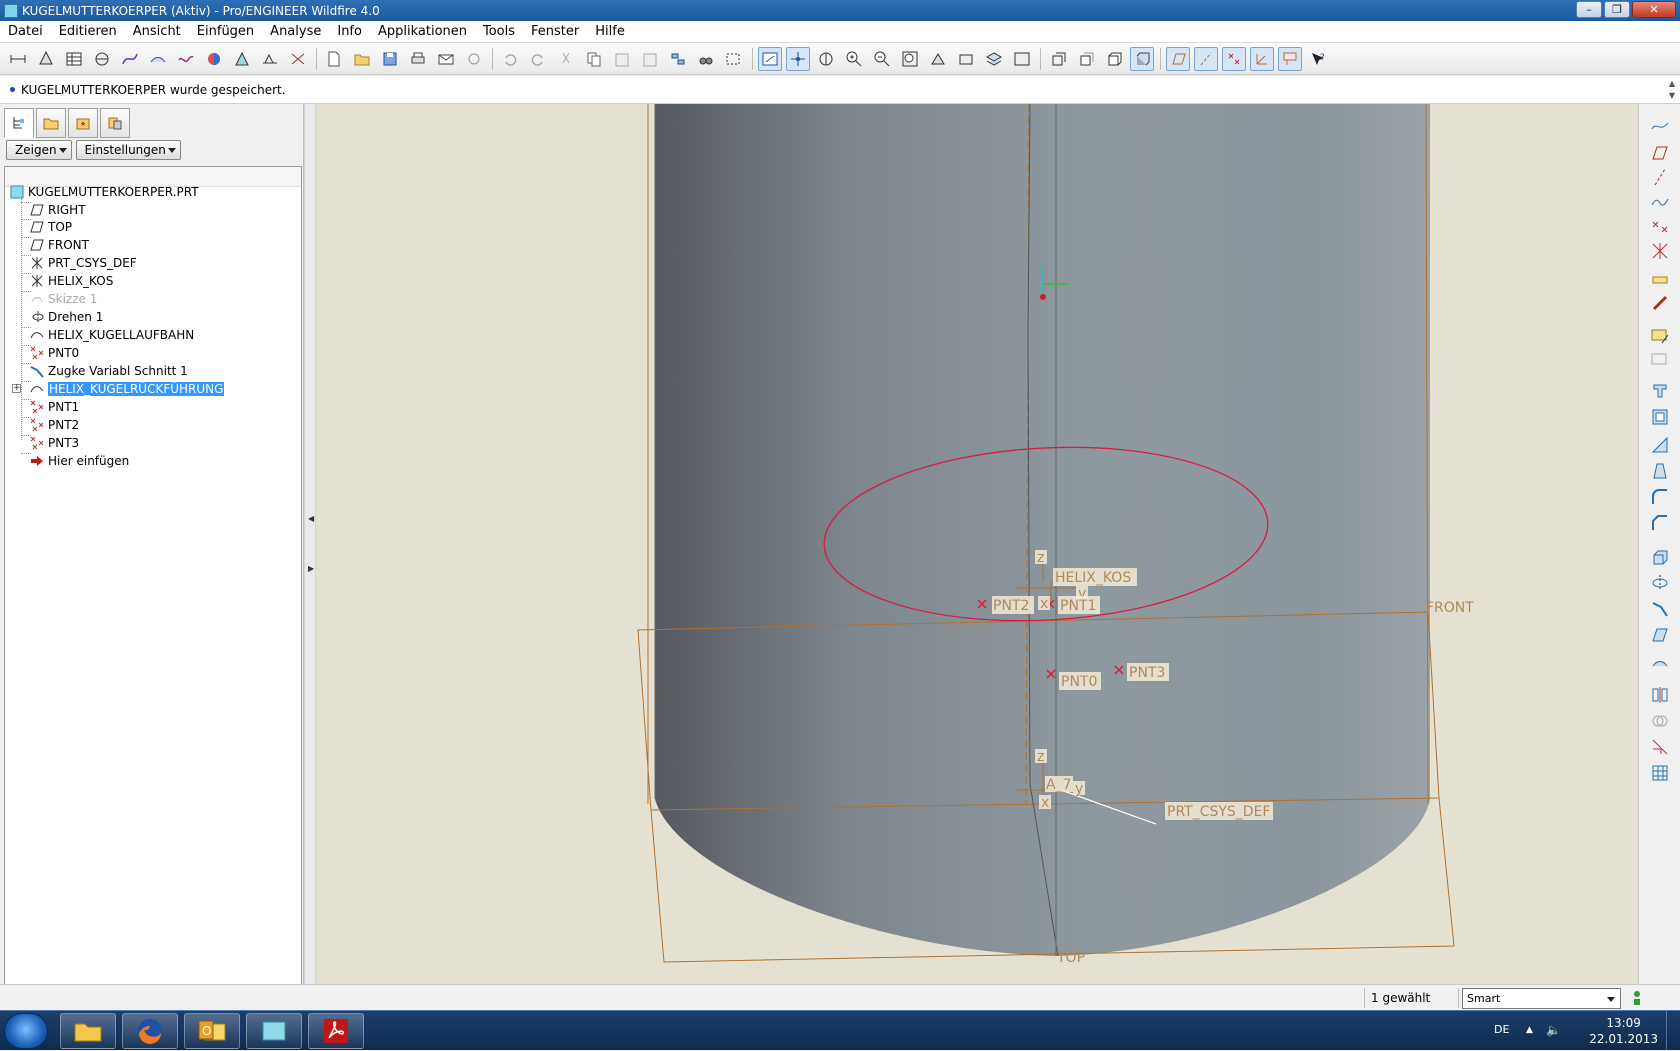 This screenshot has width=1680, height=1051. I want to click on menu-ansicht: Ansicht, so click(157, 32).